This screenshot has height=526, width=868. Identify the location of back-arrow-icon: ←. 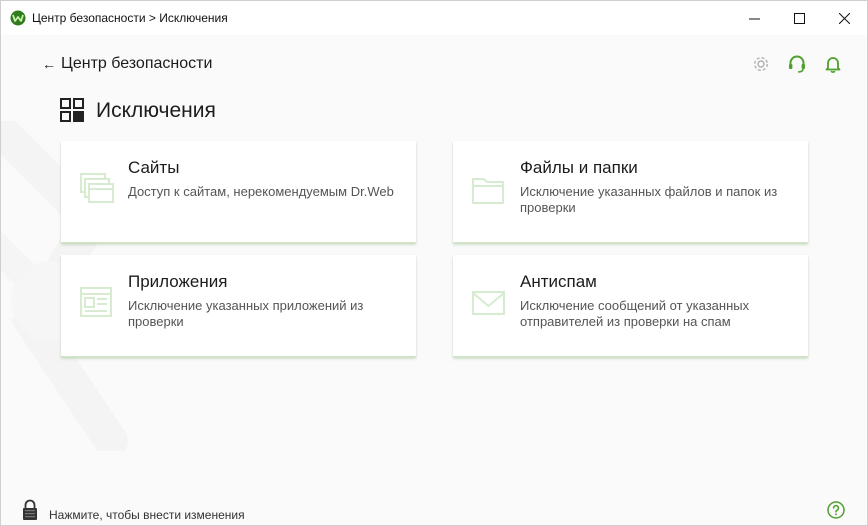
(49, 64).